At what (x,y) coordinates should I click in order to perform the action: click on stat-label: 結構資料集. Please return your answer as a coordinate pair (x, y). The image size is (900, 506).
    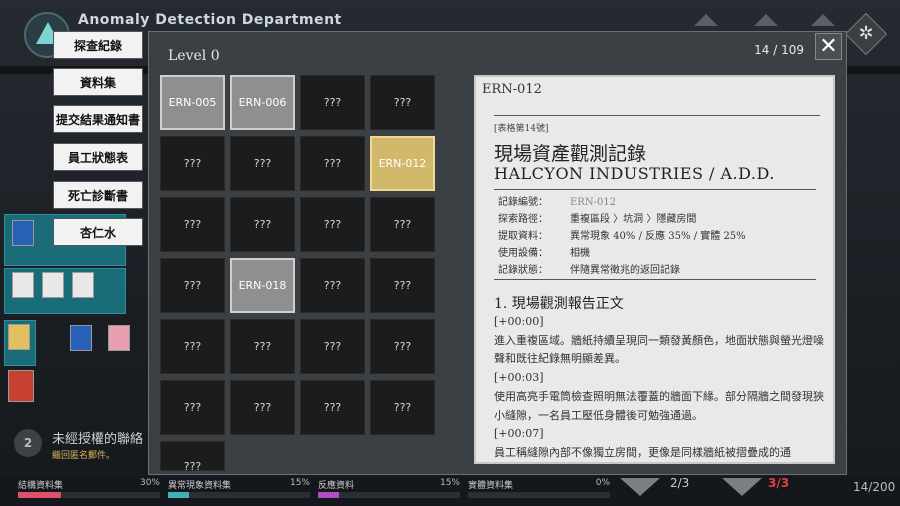
    Looking at the image, I should click on (41, 486).